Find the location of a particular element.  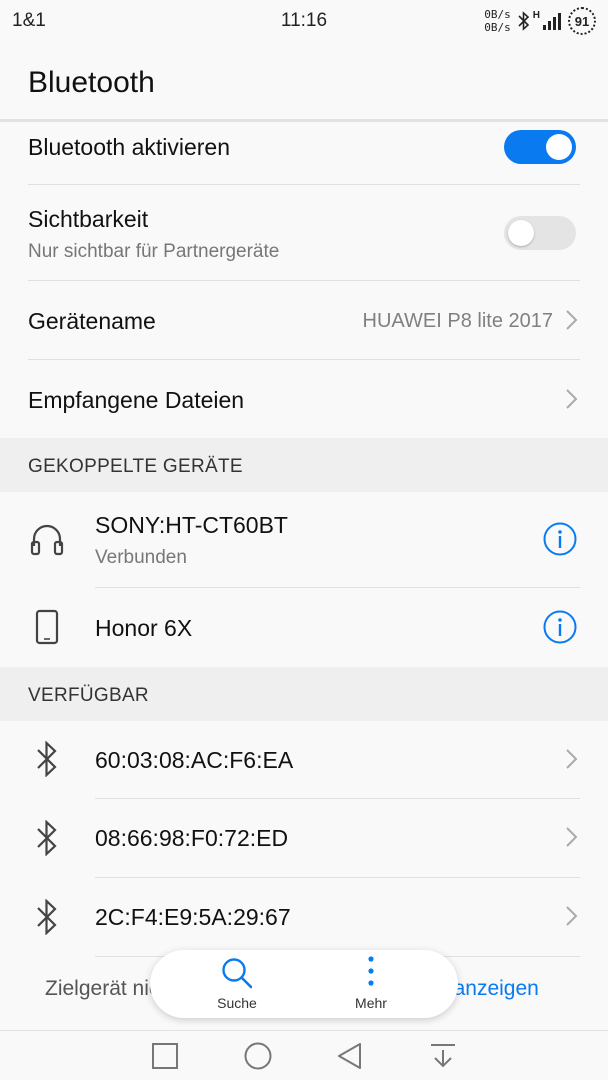

net-down-speed: 0B/s is located at coordinates (497, 27).